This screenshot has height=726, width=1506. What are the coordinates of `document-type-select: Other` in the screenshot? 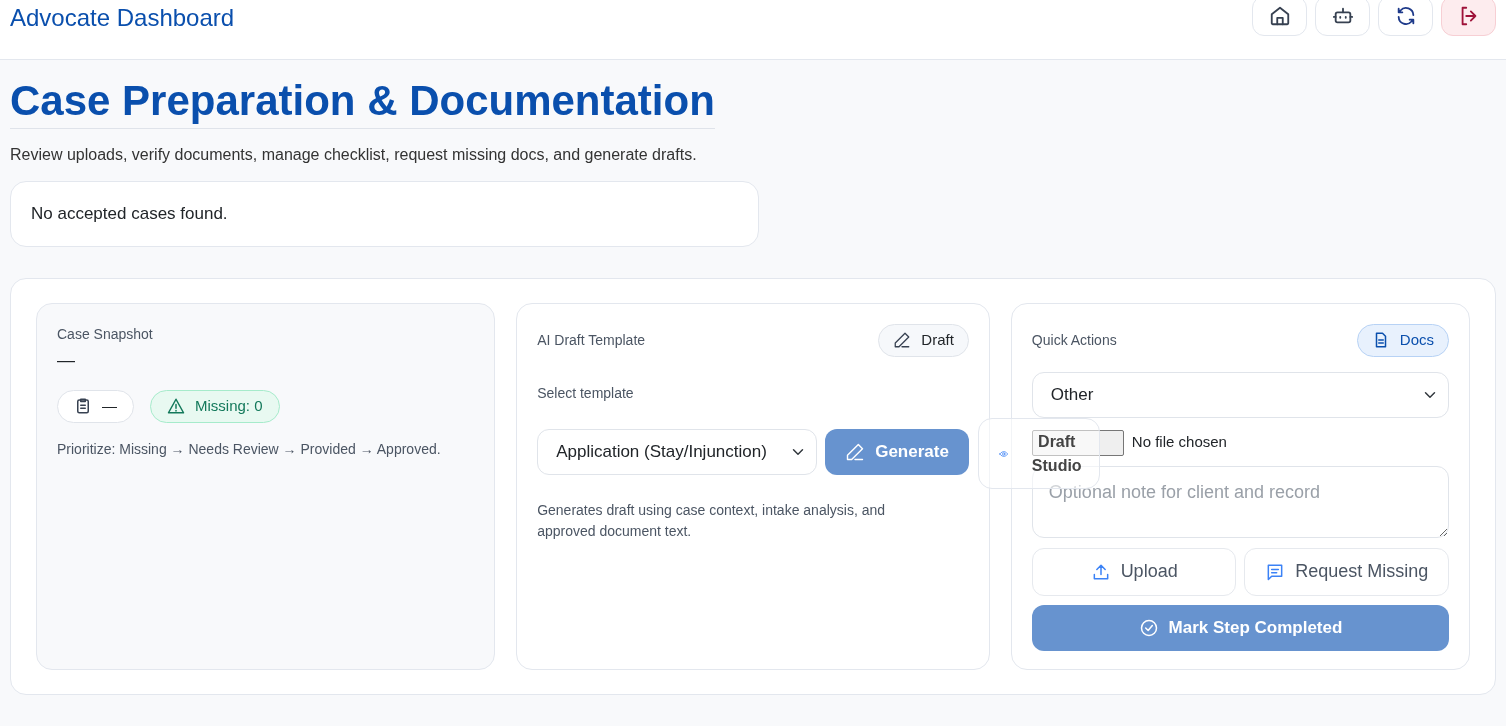 It's located at (1240, 394).